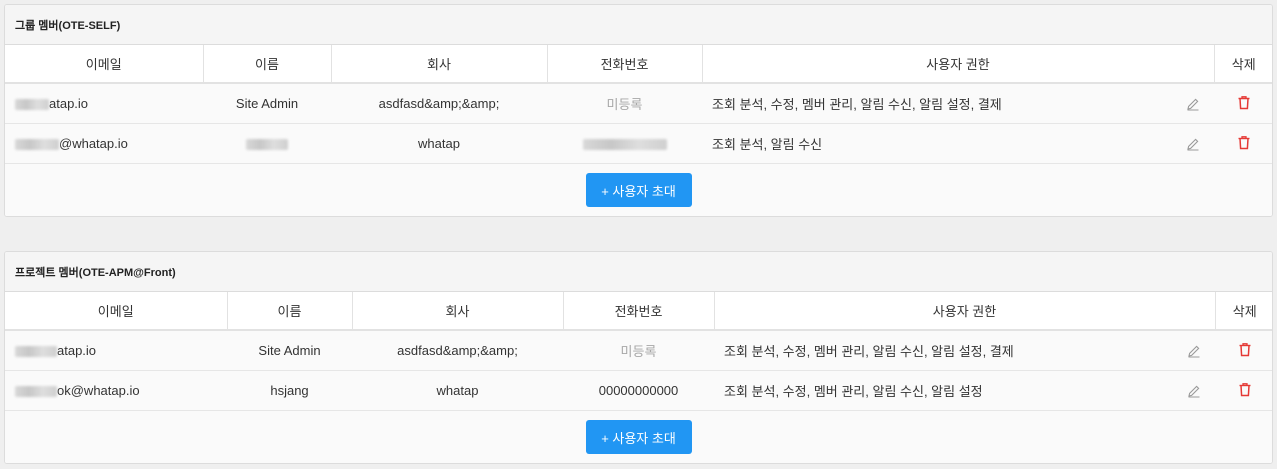 This screenshot has width=1277, height=469. I want to click on member-email: @whatap.io, so click(93, 143).